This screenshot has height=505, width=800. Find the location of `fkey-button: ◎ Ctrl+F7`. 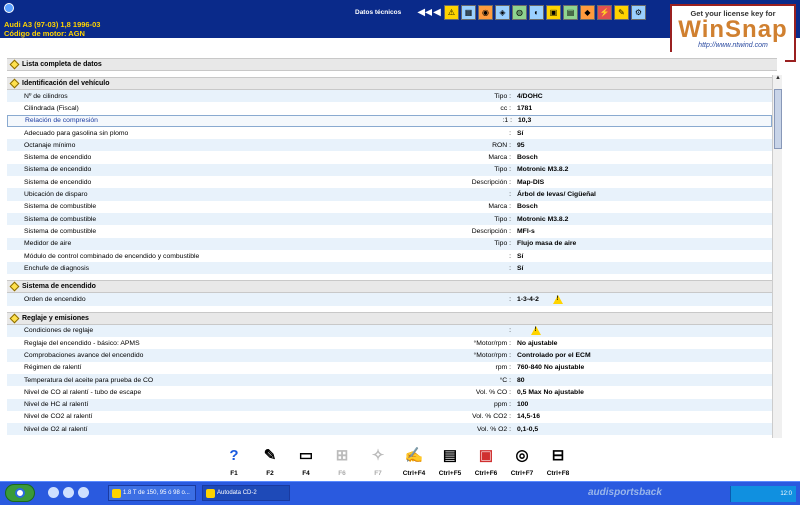

fkey-button: ◎ Ctrl+F7 is located at coordinates (522, 462).